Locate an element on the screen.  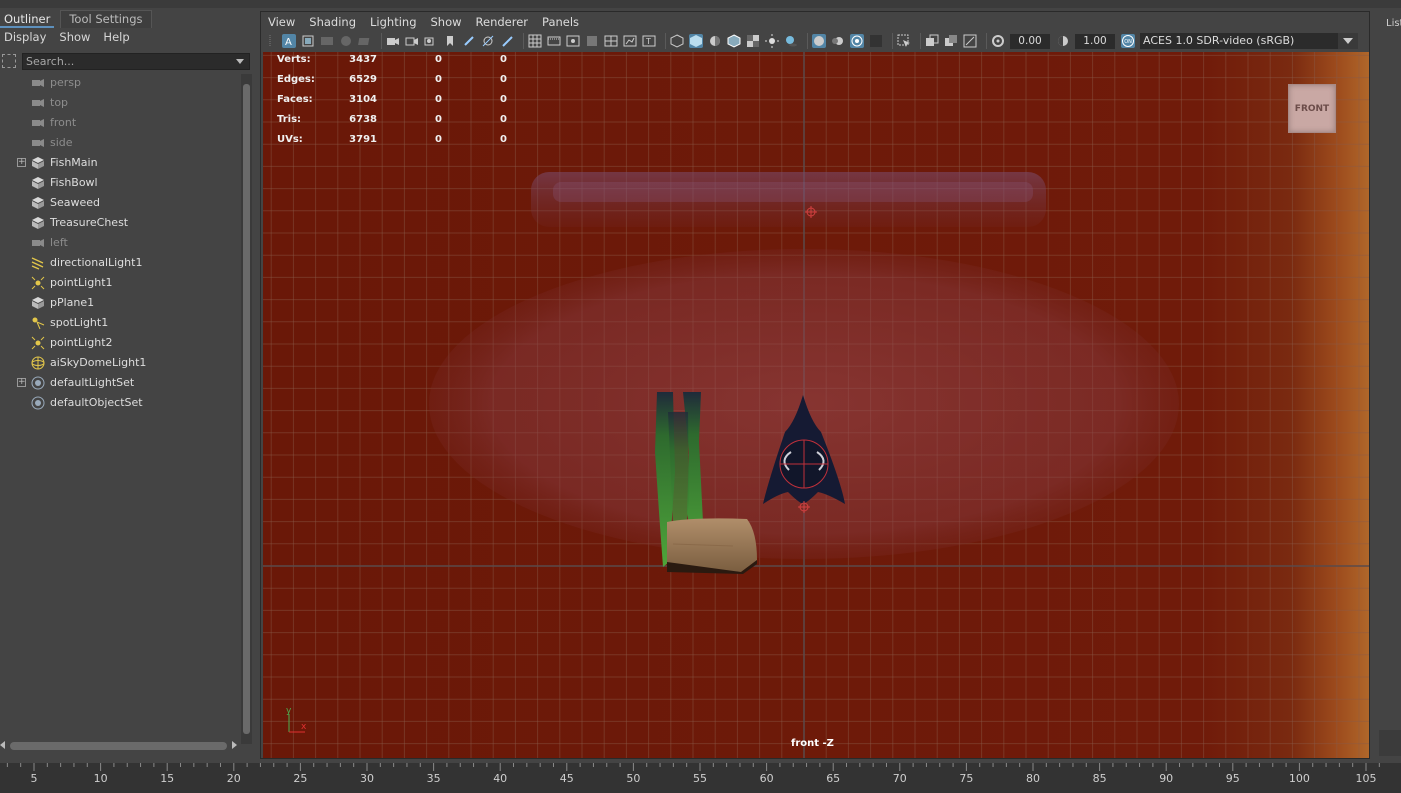
directional-light-icon is located at coordinates (38, 263).